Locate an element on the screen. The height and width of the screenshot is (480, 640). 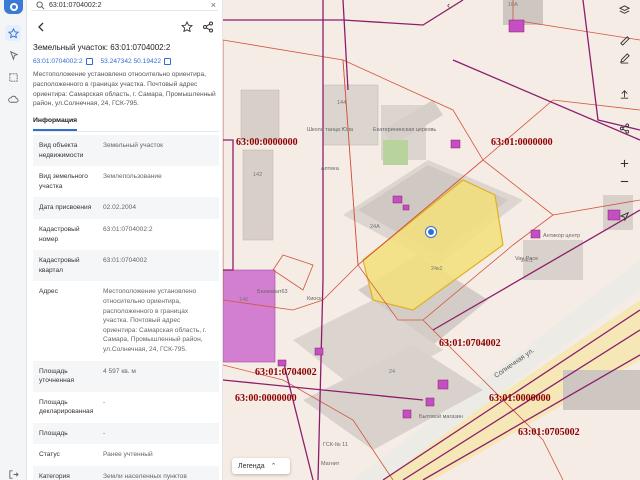
favorite-star-icon is located at coordinates (187, 27).